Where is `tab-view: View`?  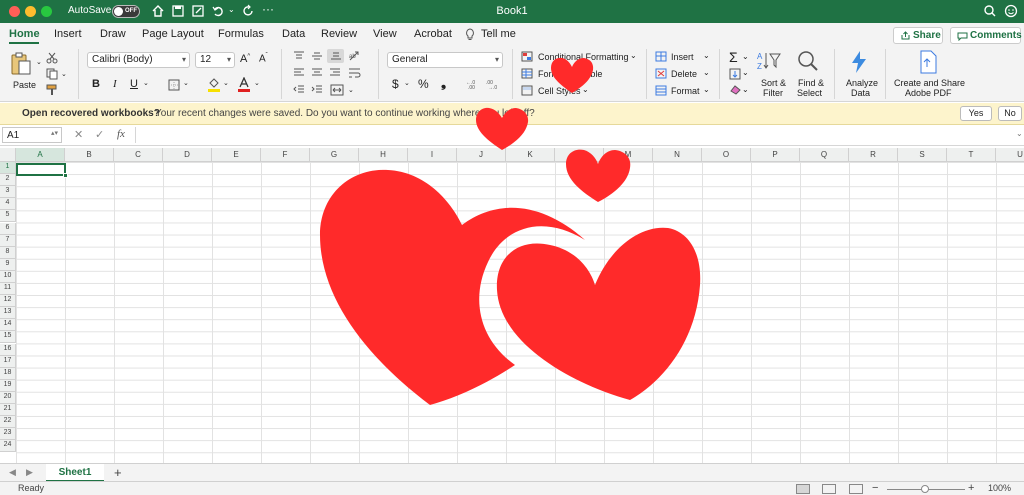
tab-view: View is located at coordinates (385, 34).